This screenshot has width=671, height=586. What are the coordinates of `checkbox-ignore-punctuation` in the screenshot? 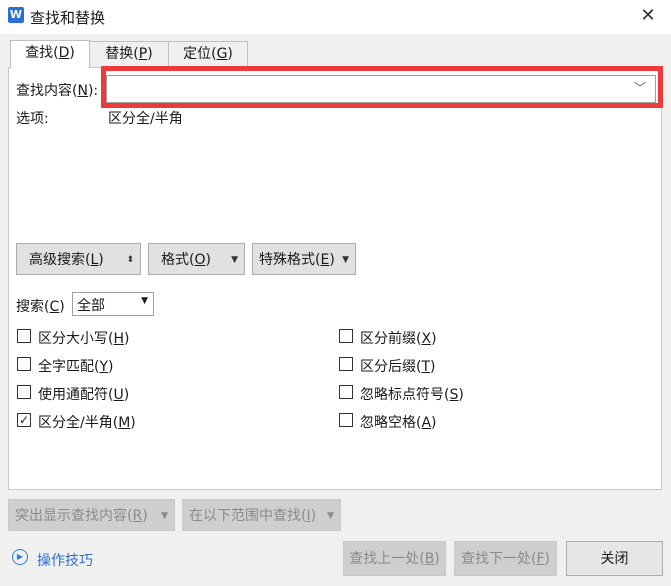 It's located at (346, 392).